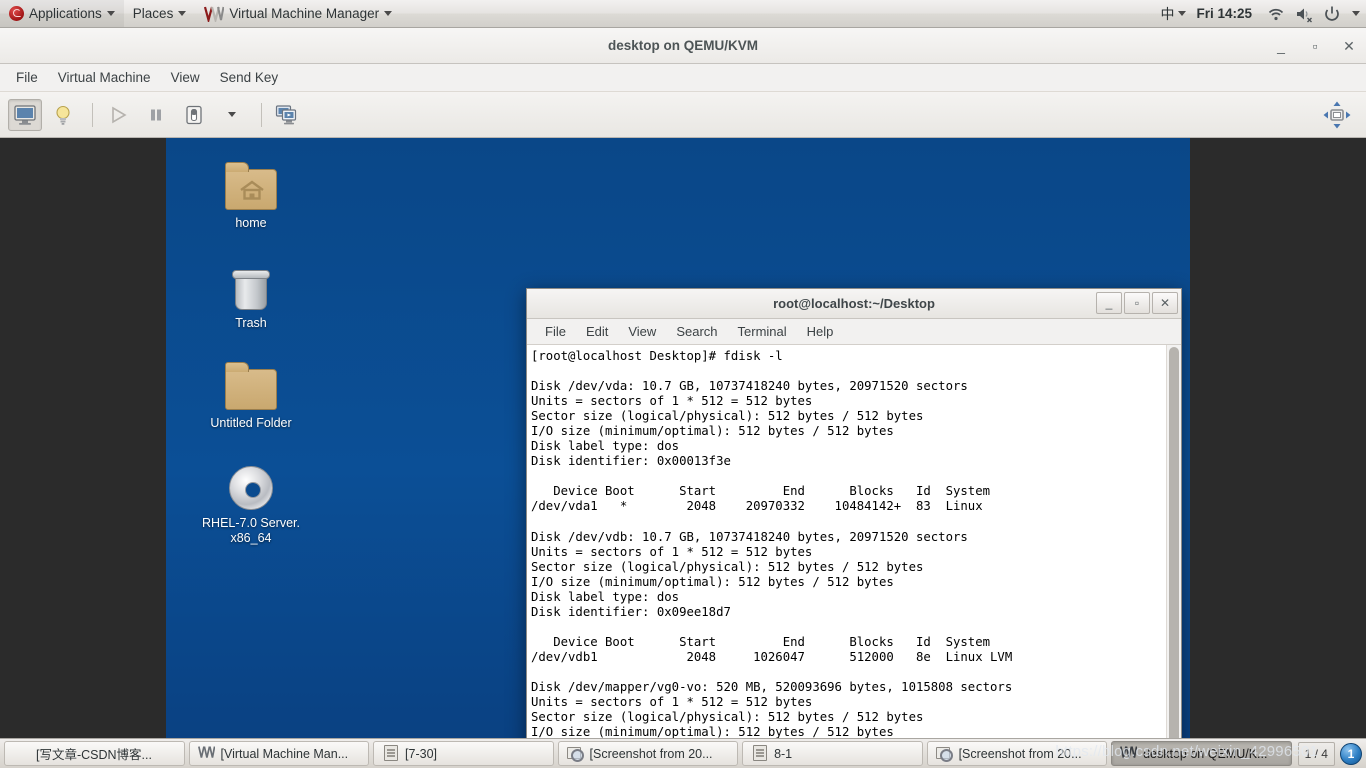  Describe the element at coordinates (104, 77) in the screenshot. I see `menu-virtual-machine: Virtual Machine` at that location.